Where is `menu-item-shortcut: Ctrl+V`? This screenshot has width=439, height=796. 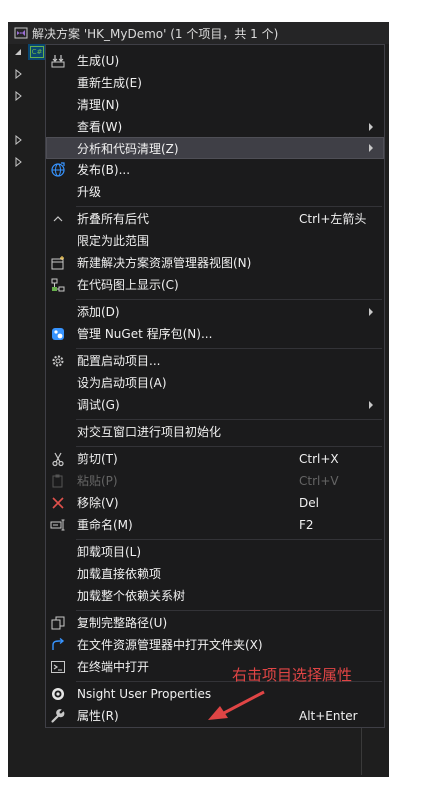
menu-item-shortcut: Ctrl+V is located at coordinates (319, 481).